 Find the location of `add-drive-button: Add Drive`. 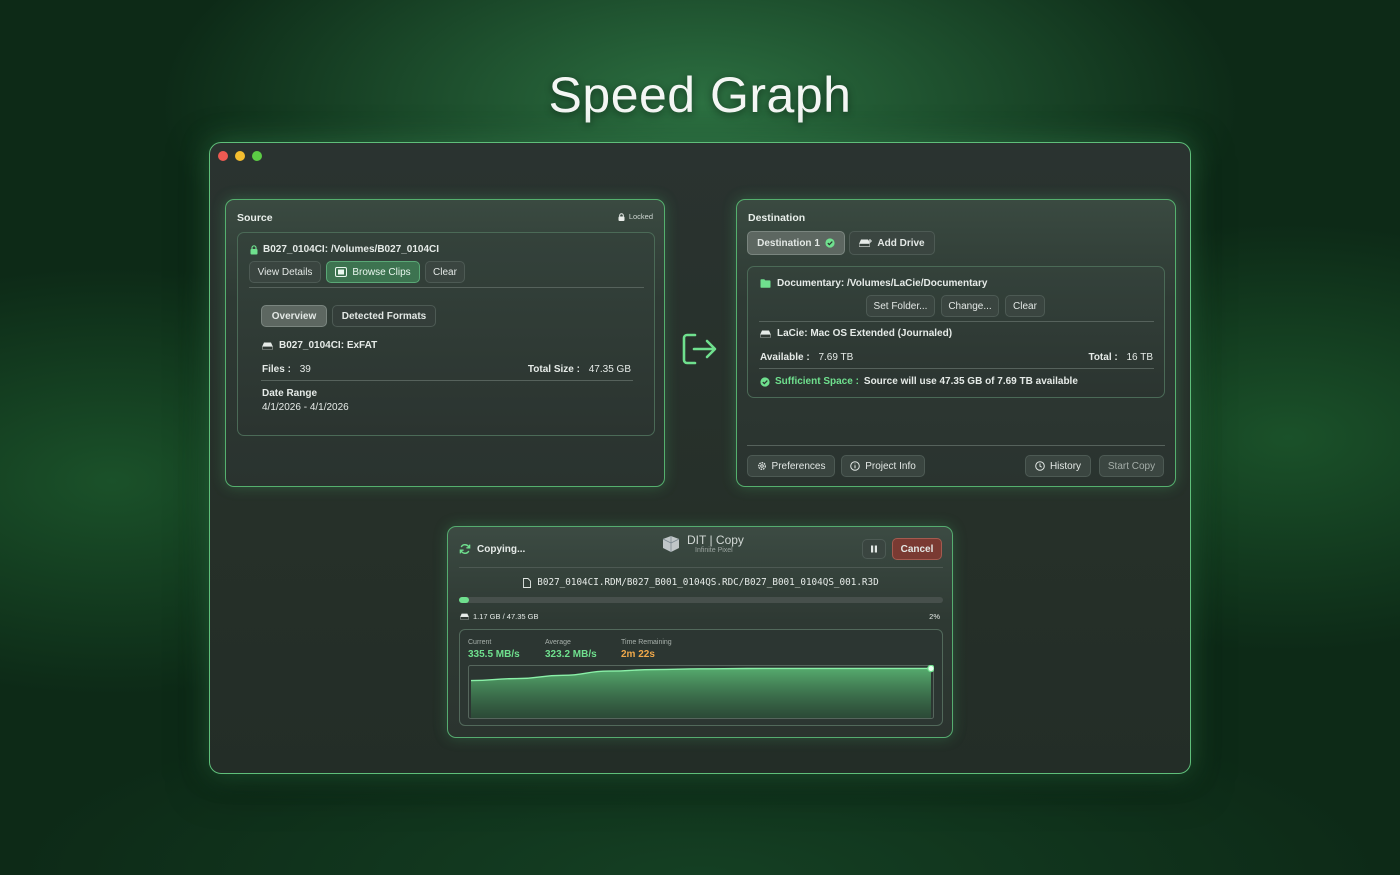

add-drive-button: Add Drive is located at coordinates (892, 243).